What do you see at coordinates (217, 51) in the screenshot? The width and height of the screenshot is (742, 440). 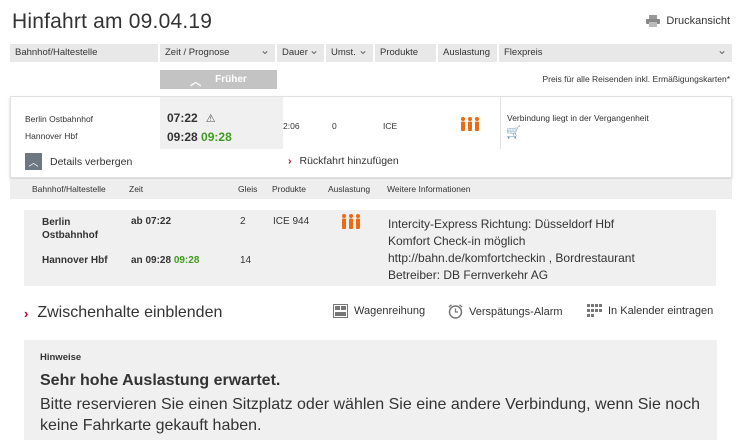 I see `col-time-sort: Zeit / Prognose` at bounding box center [217, 51].